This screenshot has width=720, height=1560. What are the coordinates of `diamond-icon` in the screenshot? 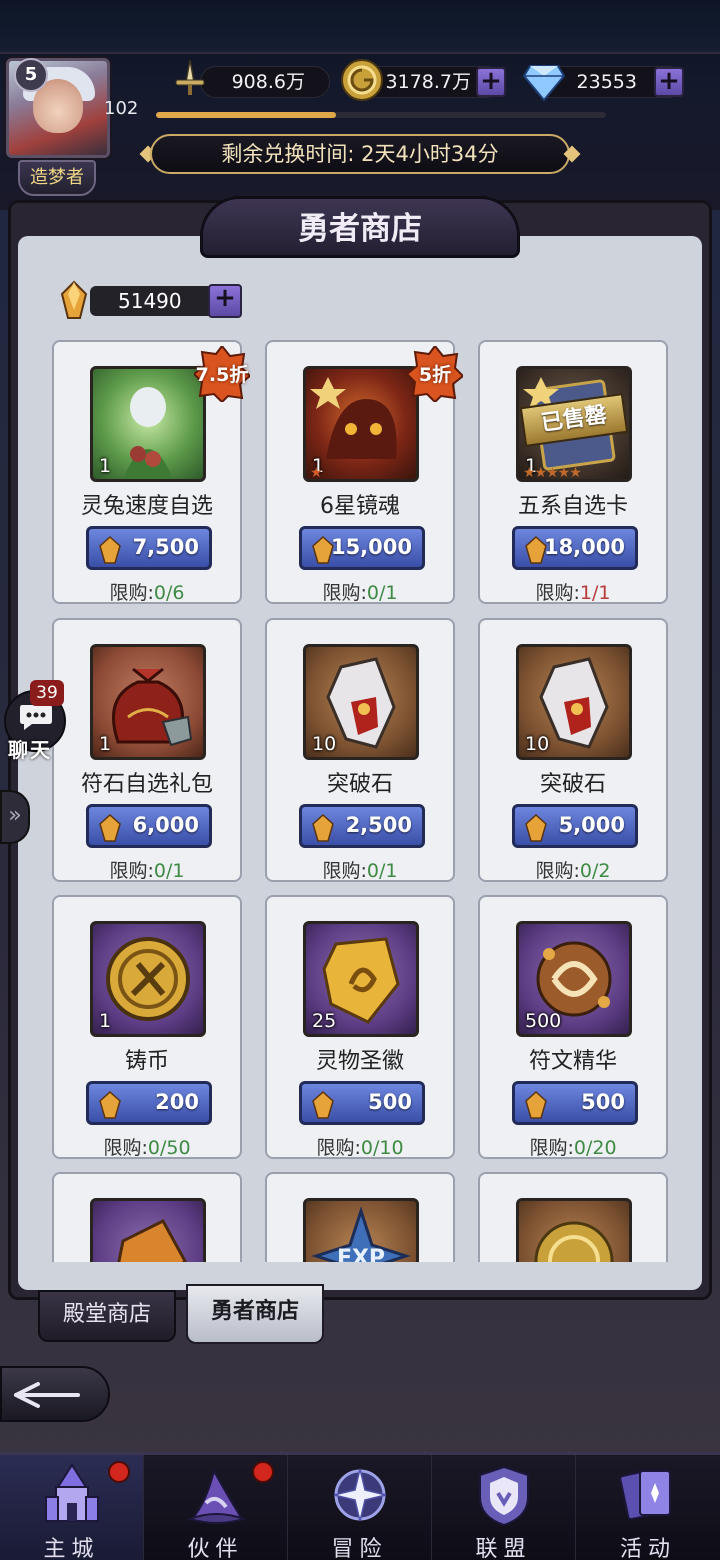 It's located at (544, 83).